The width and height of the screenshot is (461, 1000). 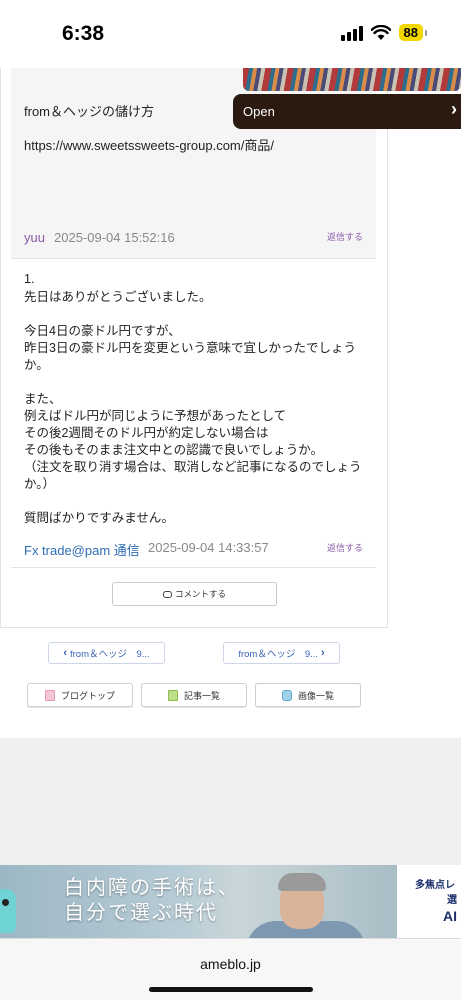 I want to click on images-list-button: 画像一覧, so click(x=308, y=695).